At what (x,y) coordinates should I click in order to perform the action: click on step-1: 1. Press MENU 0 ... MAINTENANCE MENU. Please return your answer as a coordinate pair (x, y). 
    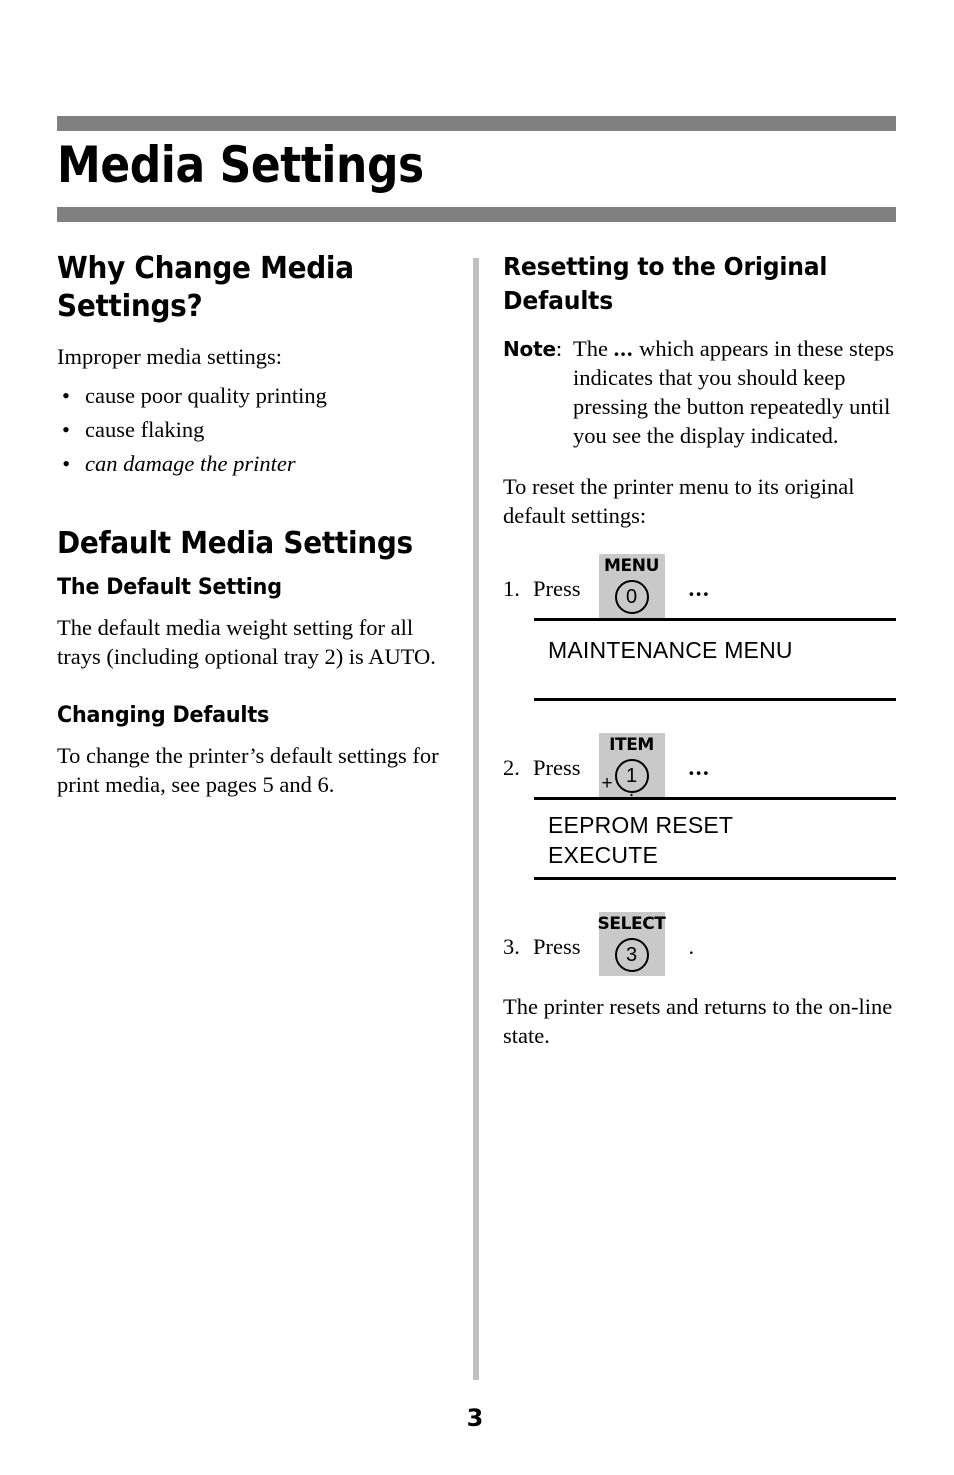
    Looking at the image, I should click on (700, 626).